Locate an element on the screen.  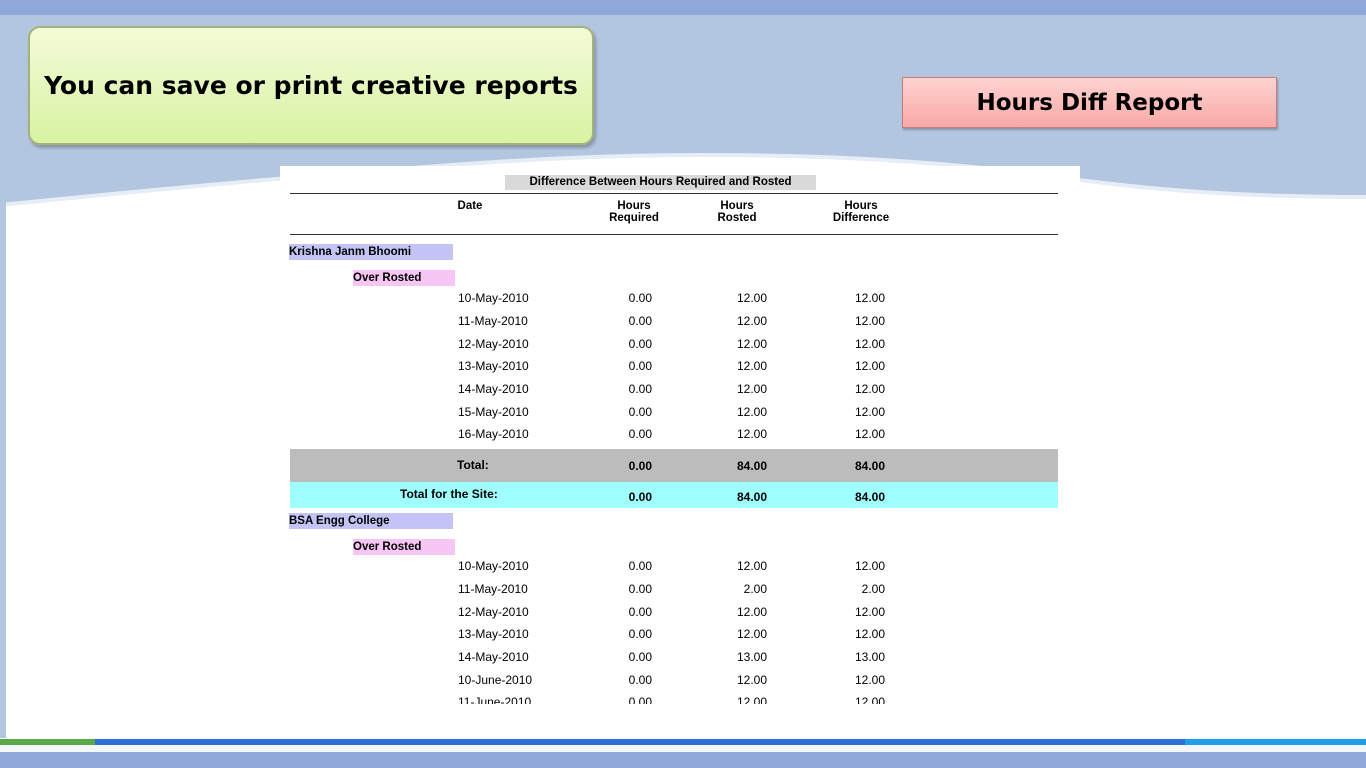
callout-text: You can save or print creative reports is located at coordinates (311, 85).